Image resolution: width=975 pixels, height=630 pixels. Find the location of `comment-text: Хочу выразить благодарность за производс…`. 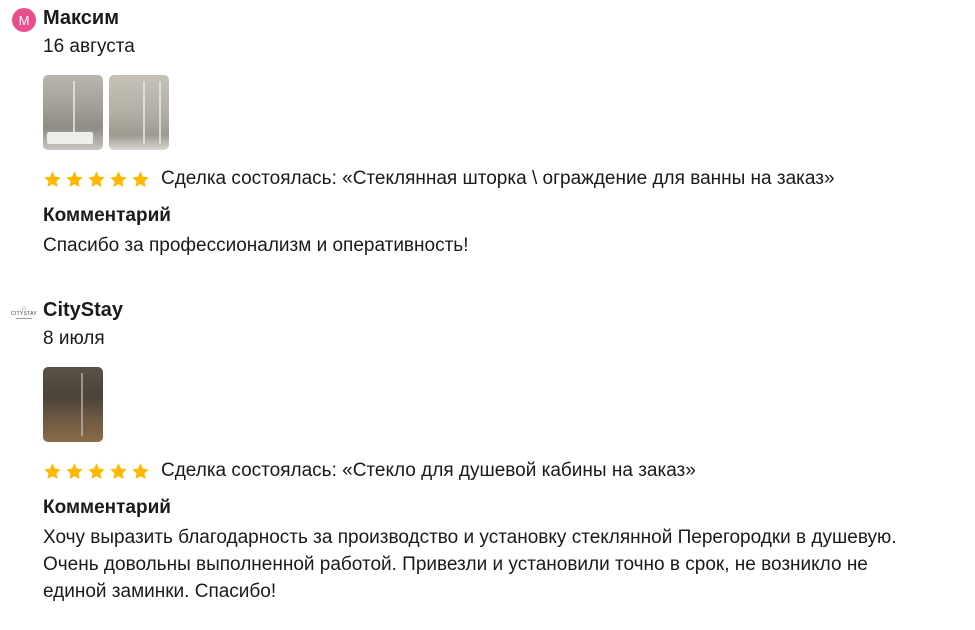

comment-text: Хочу выразить благодарность за производс… is located at coordinates (470, 564).